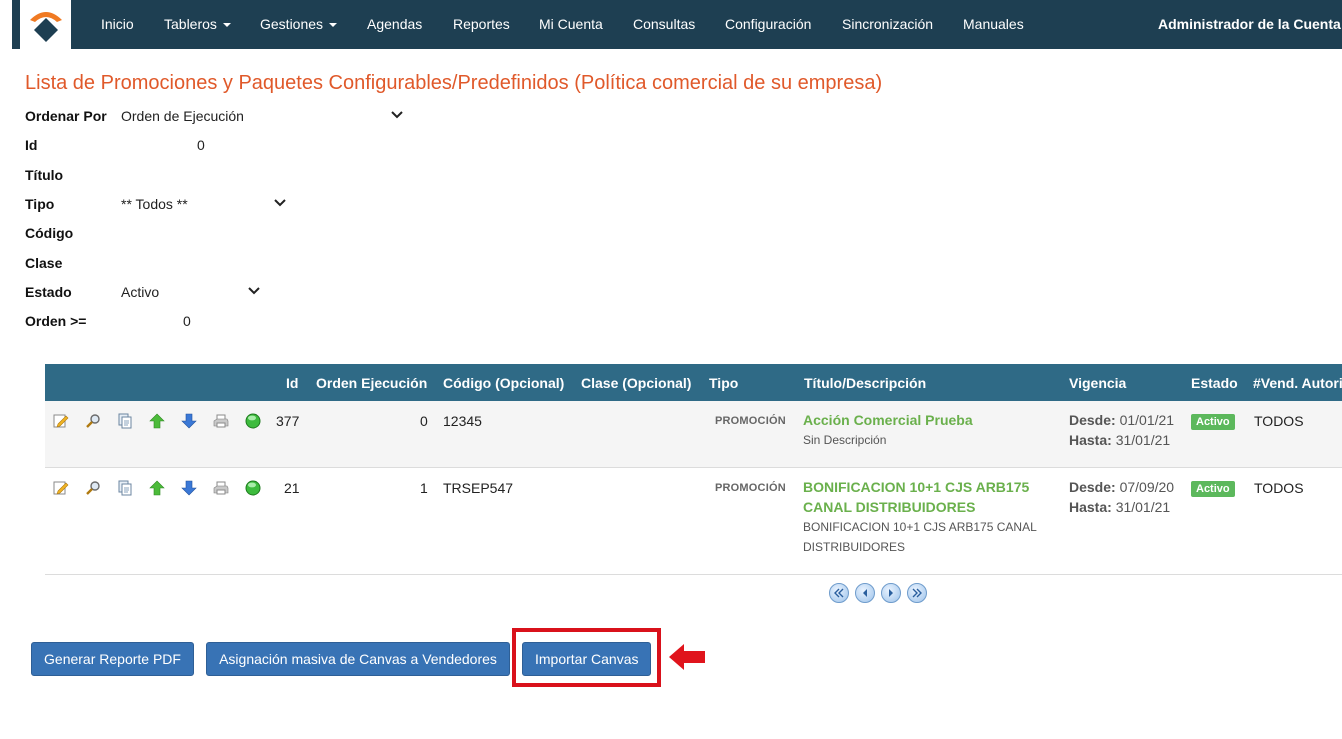 The height and width of the screenshot is (739, 1342). I want to click on app-logo, so click(45, 24).